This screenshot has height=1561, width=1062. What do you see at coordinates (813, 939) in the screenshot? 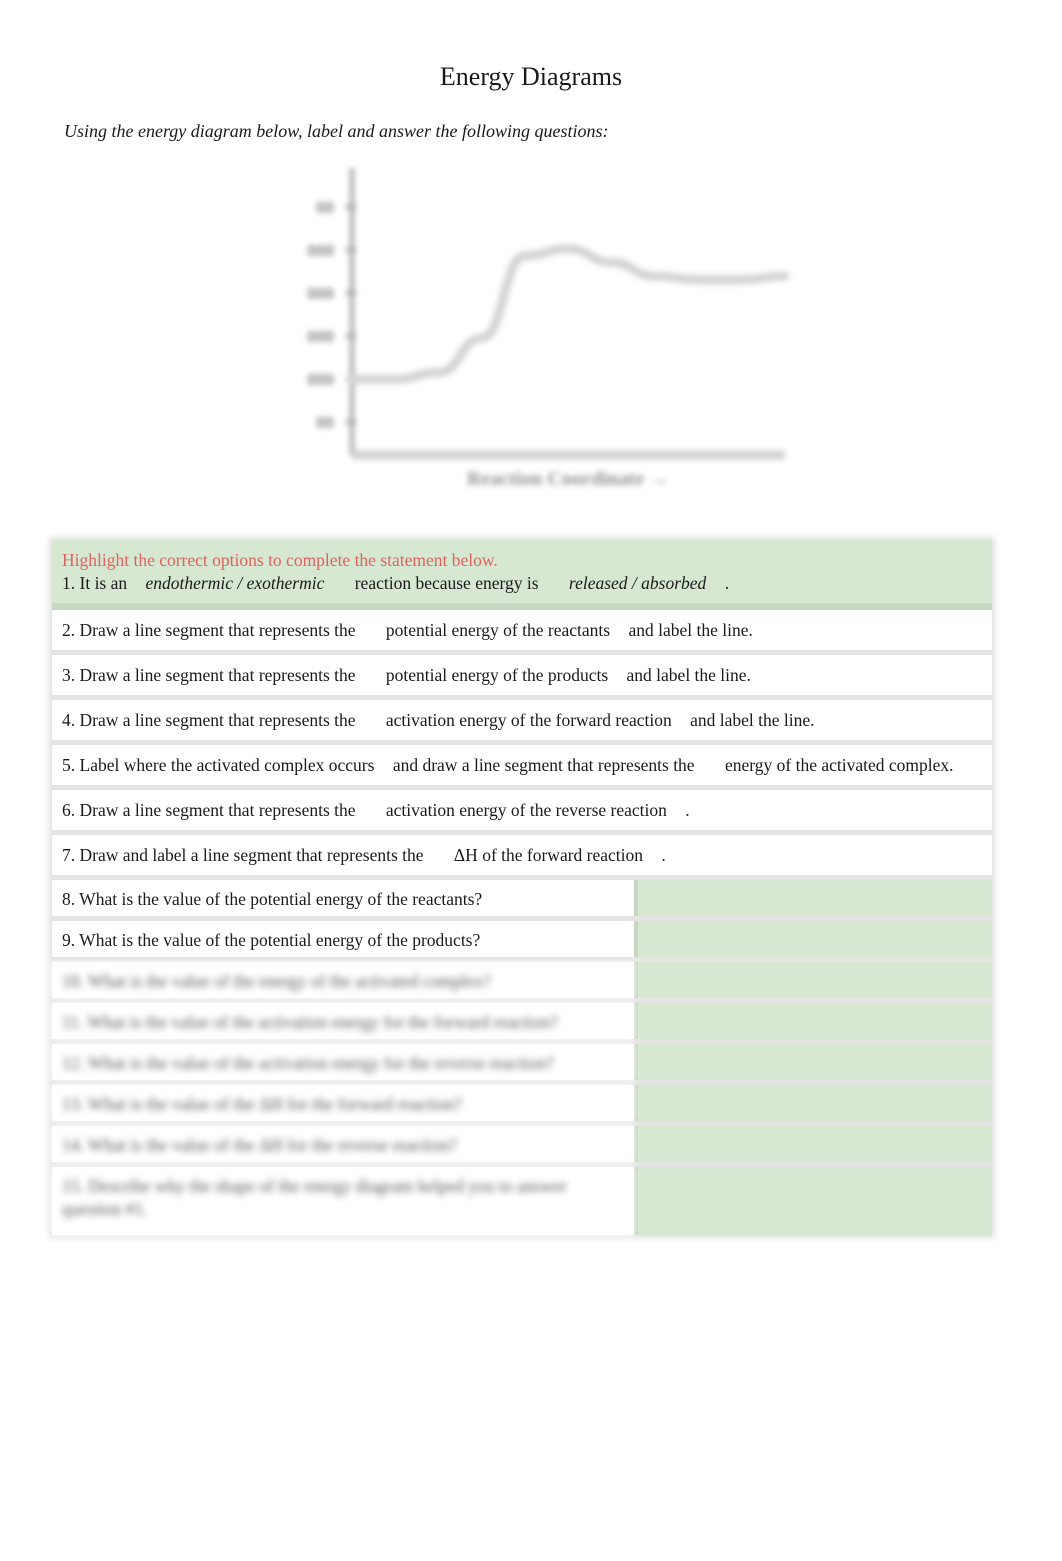
I see `q9-answer-field` at bounding box center [813, 939].